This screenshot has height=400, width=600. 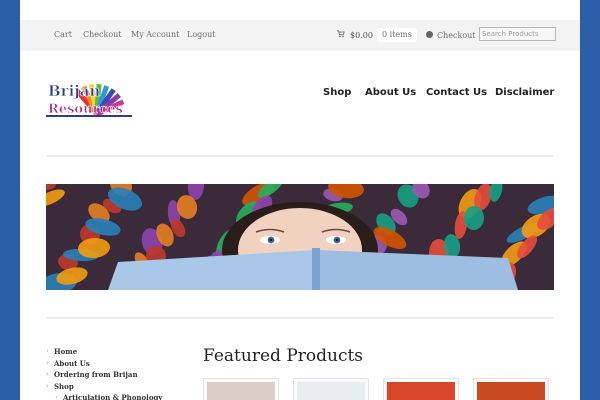 What do you see at coordinates (121, 387) in the screenshot?
I see `sidebar-item: Shop` at bounding box center [121, 387].